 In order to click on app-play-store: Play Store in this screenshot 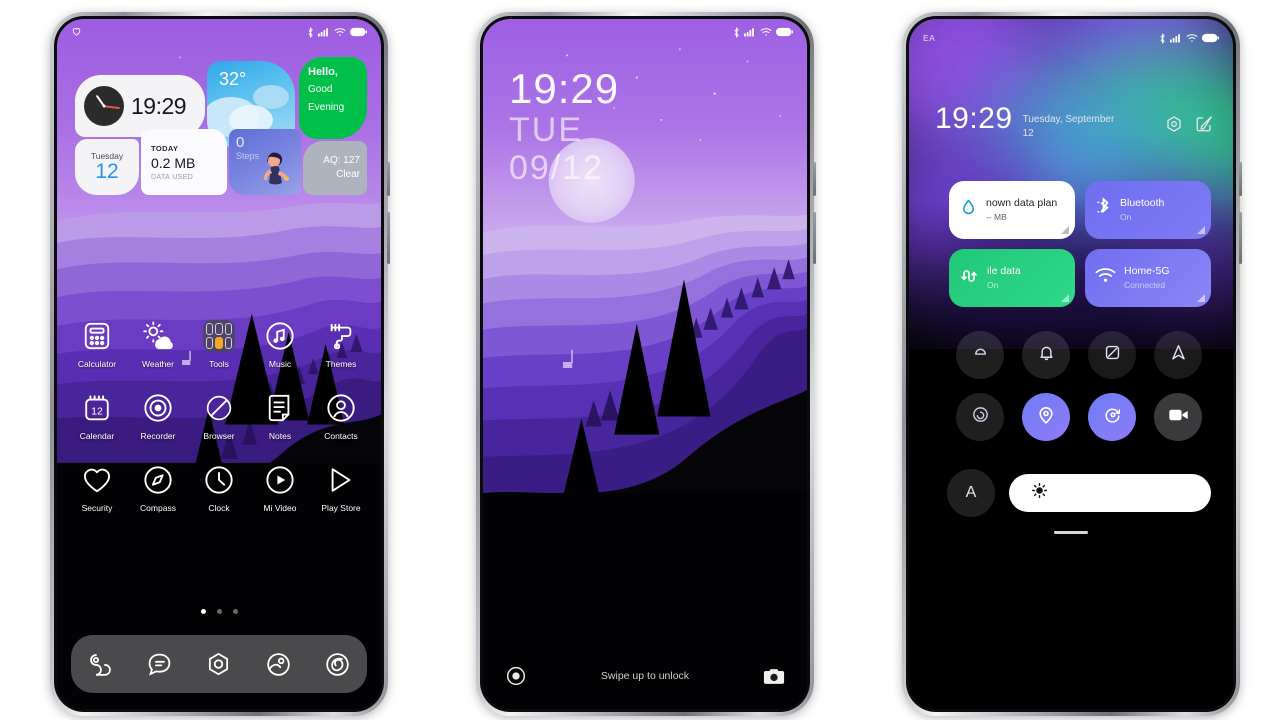, I will do `click(341, 488)`.